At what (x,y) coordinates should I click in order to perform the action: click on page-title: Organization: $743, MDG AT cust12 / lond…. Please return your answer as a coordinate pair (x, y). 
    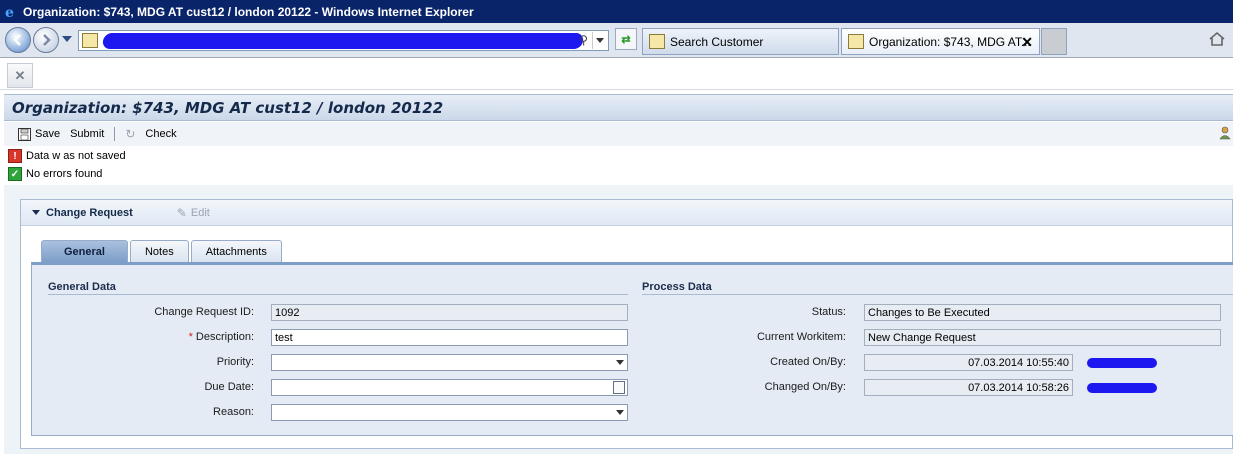
    Looking at the image, I should click on (228, 107).